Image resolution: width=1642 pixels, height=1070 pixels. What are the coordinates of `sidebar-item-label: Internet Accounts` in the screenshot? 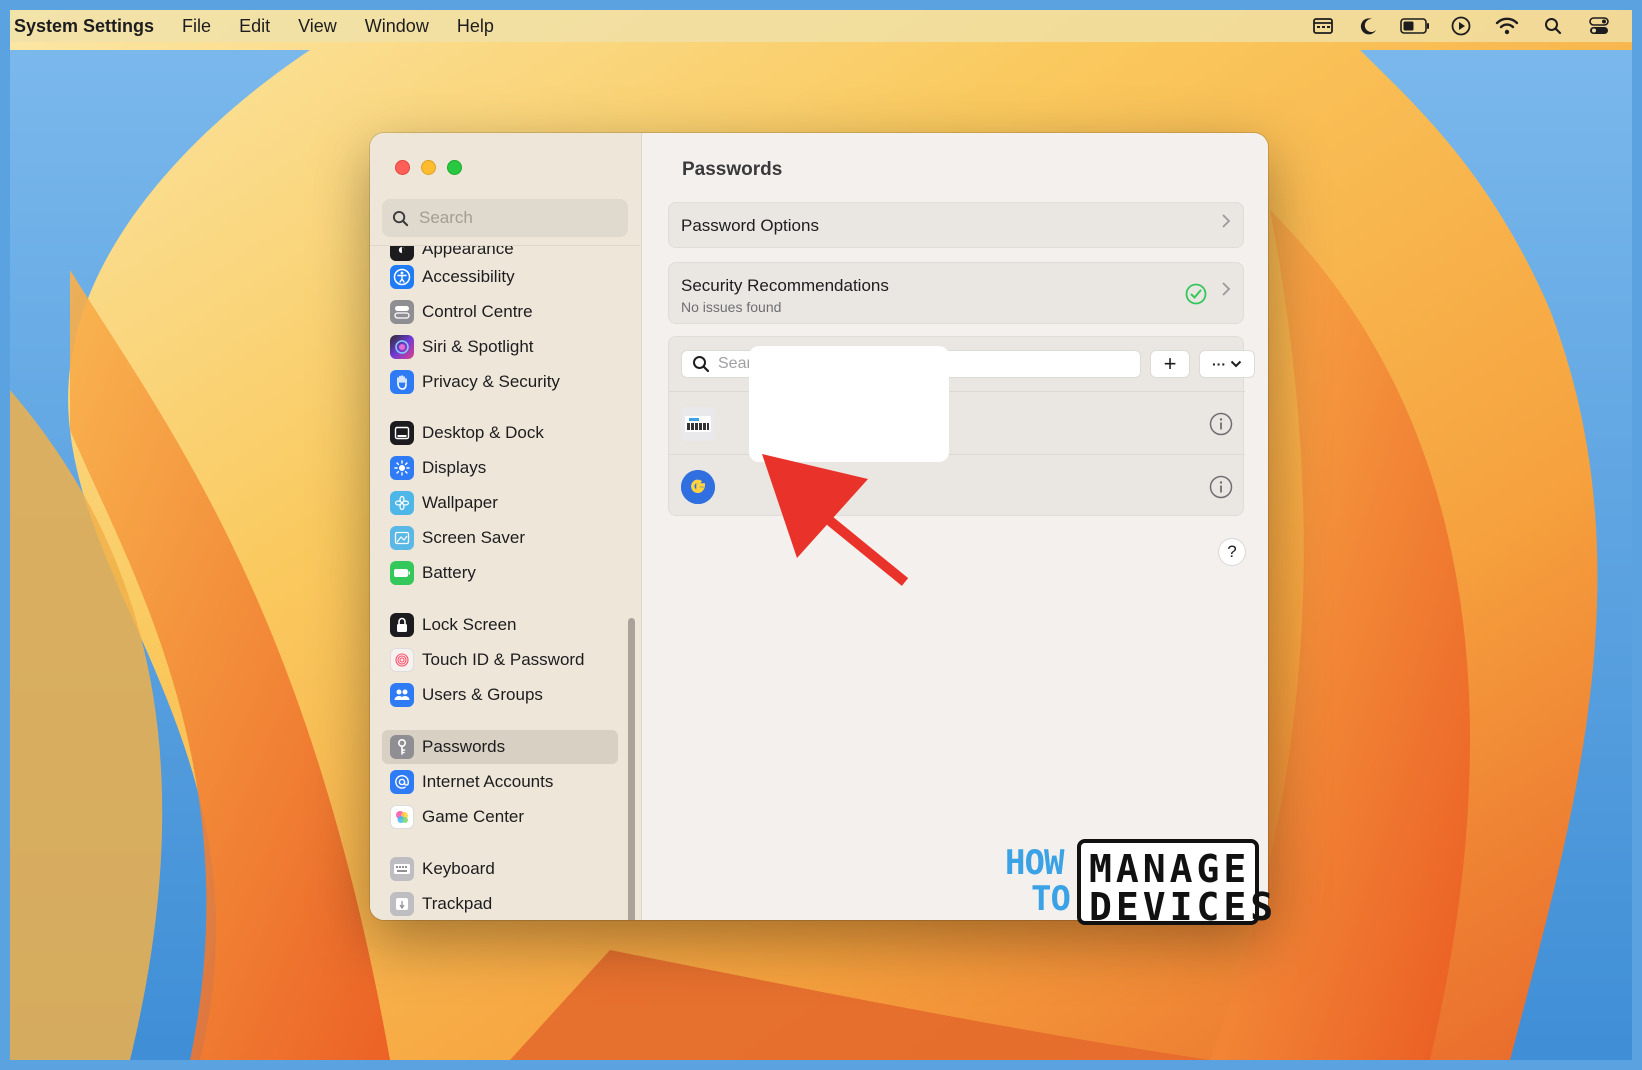 It's located at (488, 781).